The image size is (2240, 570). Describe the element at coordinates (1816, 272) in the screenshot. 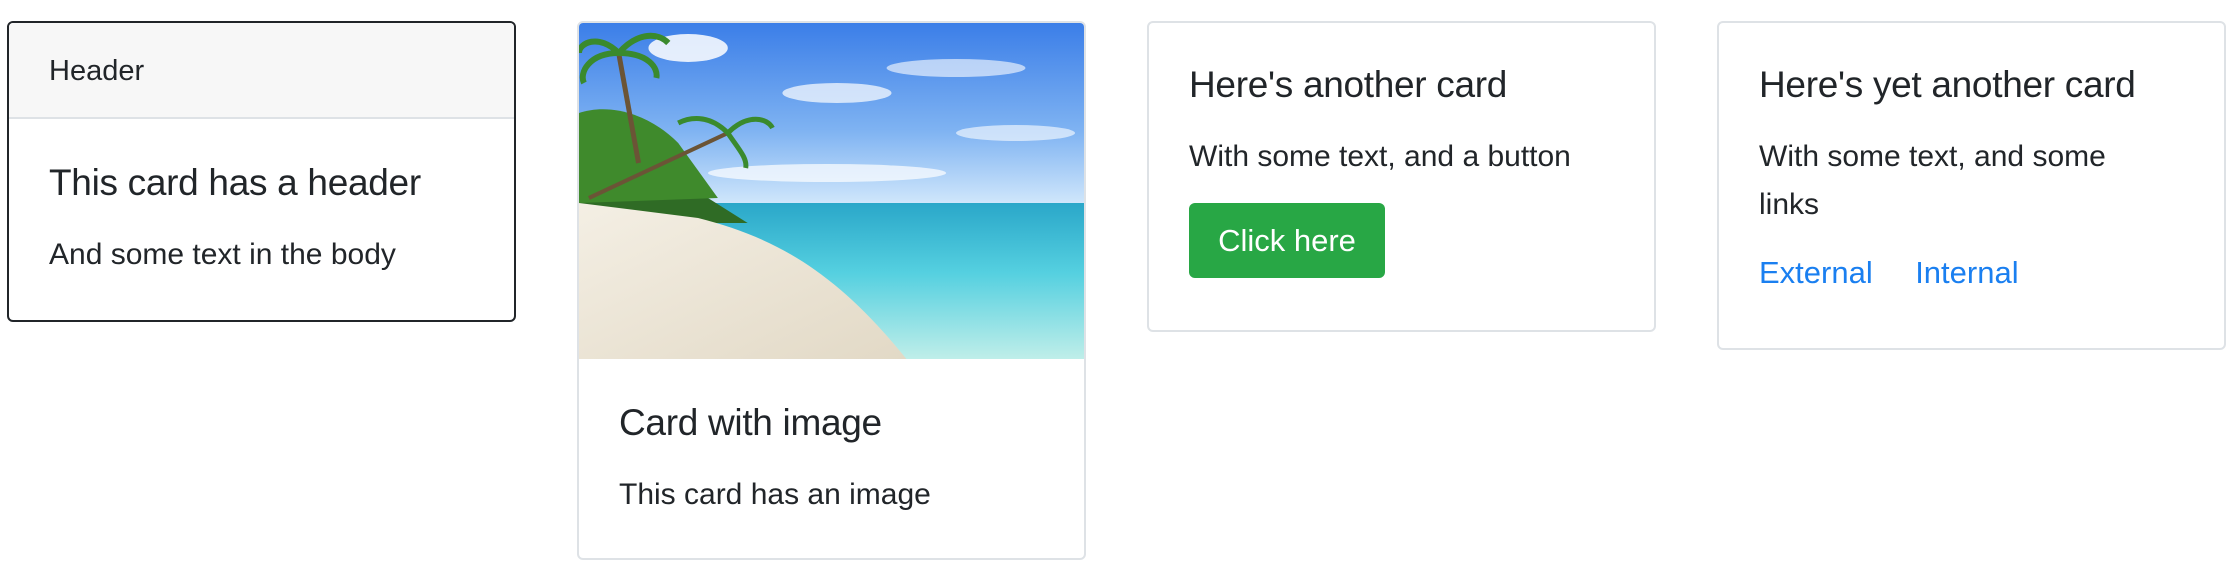

I see `external-link: External` at that location.